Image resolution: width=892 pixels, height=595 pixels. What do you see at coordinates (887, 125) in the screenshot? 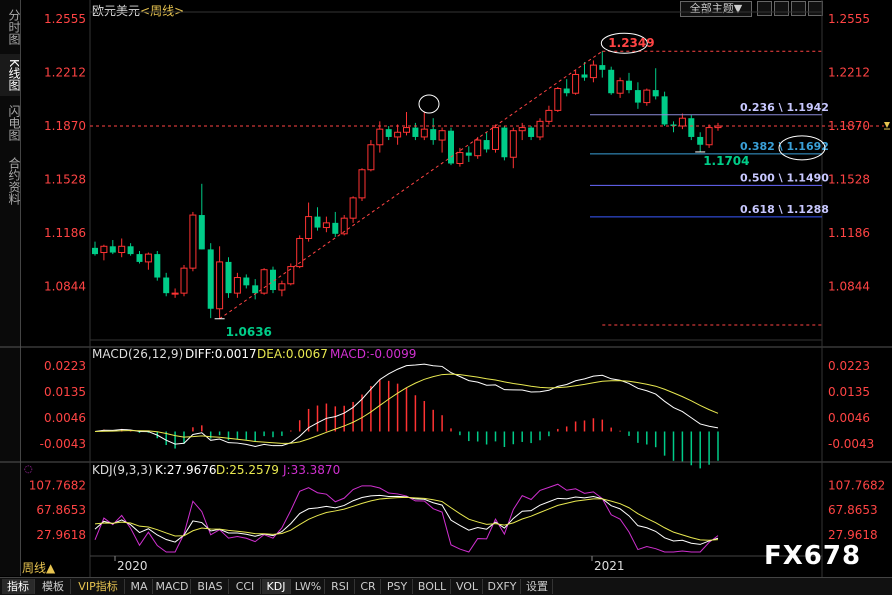
I see `current-level-marker` at bounding box center [887, 125].